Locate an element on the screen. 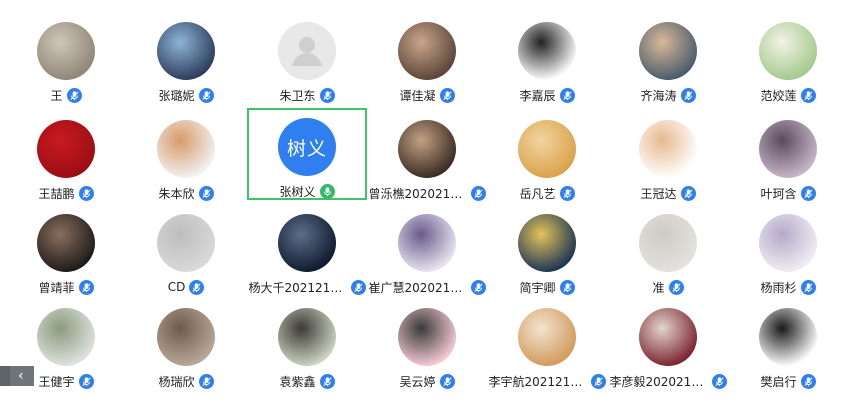 This screenshot has width=858, height=416. participant-tile: 杨雨杉 is located at coordinates (788, 250).